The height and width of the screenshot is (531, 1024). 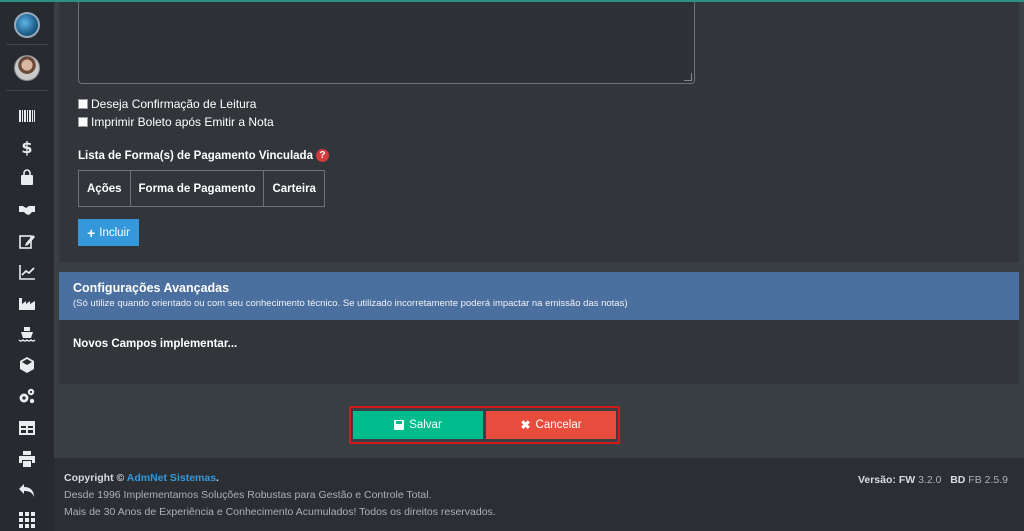 What do you see at coordinates (27, 365) in the screenshot?
I see `cube-icon` at bounding box center [27, 365].